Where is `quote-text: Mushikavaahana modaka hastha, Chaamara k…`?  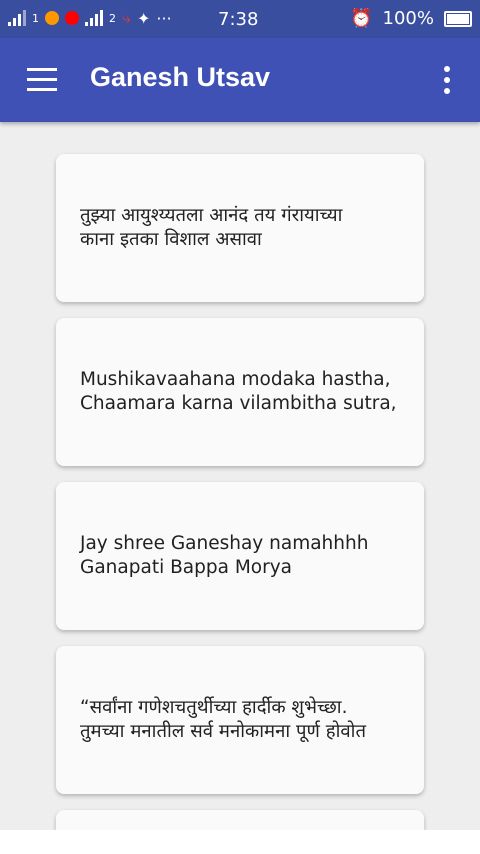 quote-text: Mushikavaahana modaka hastha, Chaamara k… is located at coordinates (238, 391).